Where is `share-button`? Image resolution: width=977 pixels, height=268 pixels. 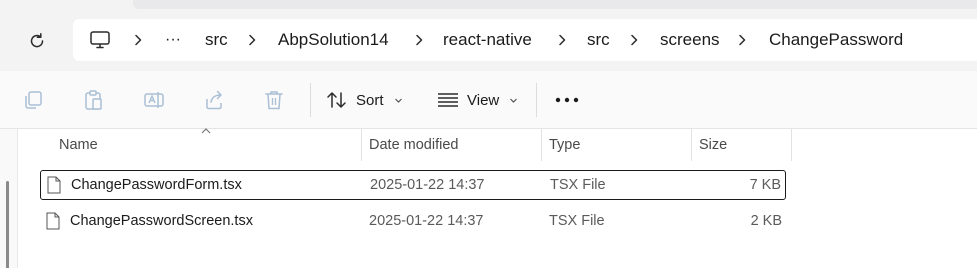
share-button is located at coordinates (214, 100).